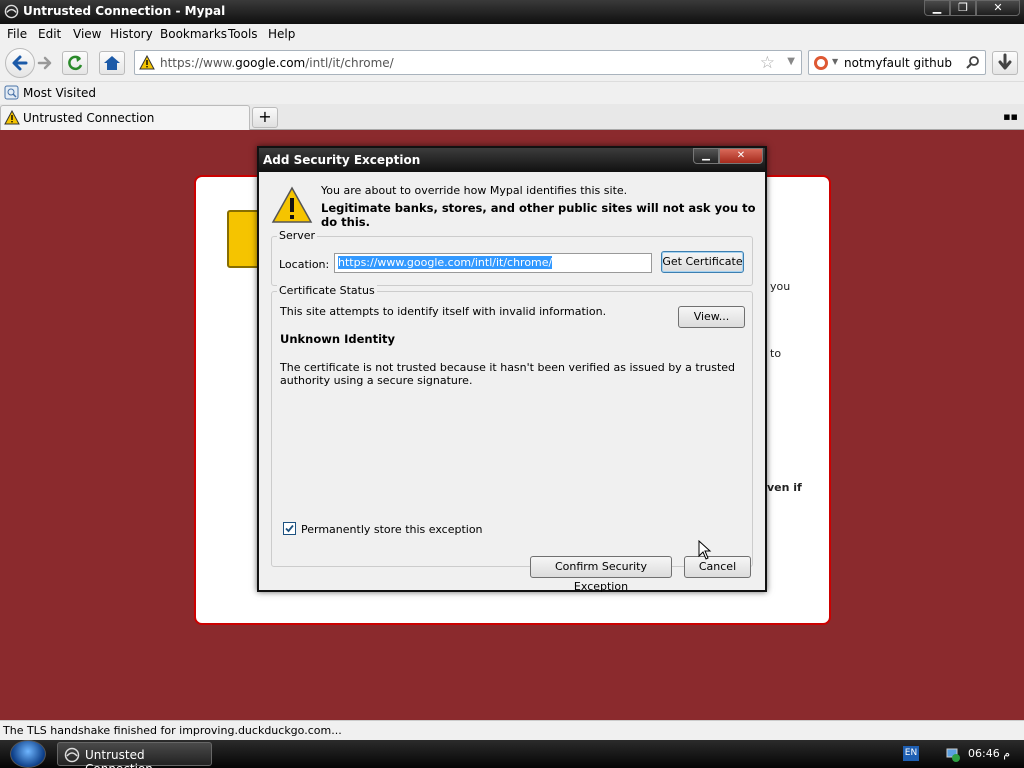  Describe the element at coordinates (87, 34) in the screenshot. I see `menu-view: View` at that location.